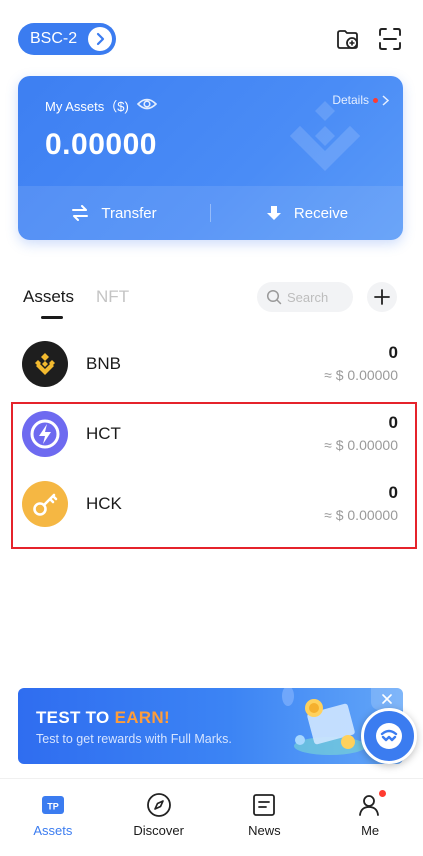 This screenshot has width=423, height=856. Describe the element at coordinates (361, 375) in the screenshot. I see `token-fiat-value: ≈ $ 0.00000` at that location.